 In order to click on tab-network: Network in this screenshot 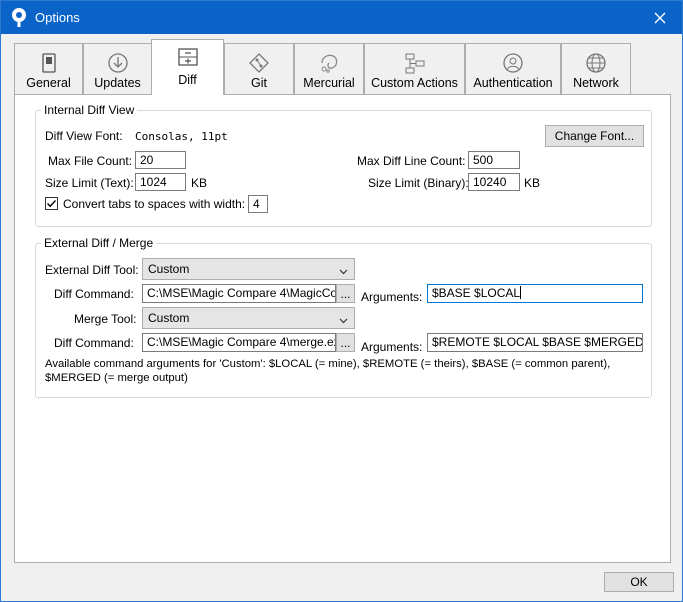, I will do `click(596, 68)`.